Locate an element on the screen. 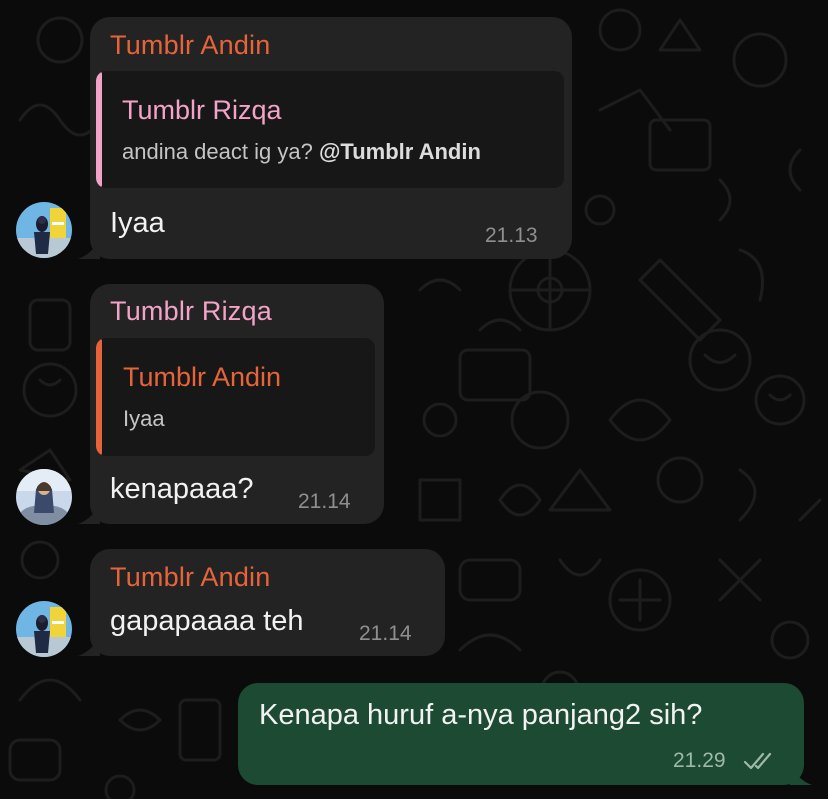 The image size is (828, 799). message-text: Iyaa is located at coordinates (137, 223).